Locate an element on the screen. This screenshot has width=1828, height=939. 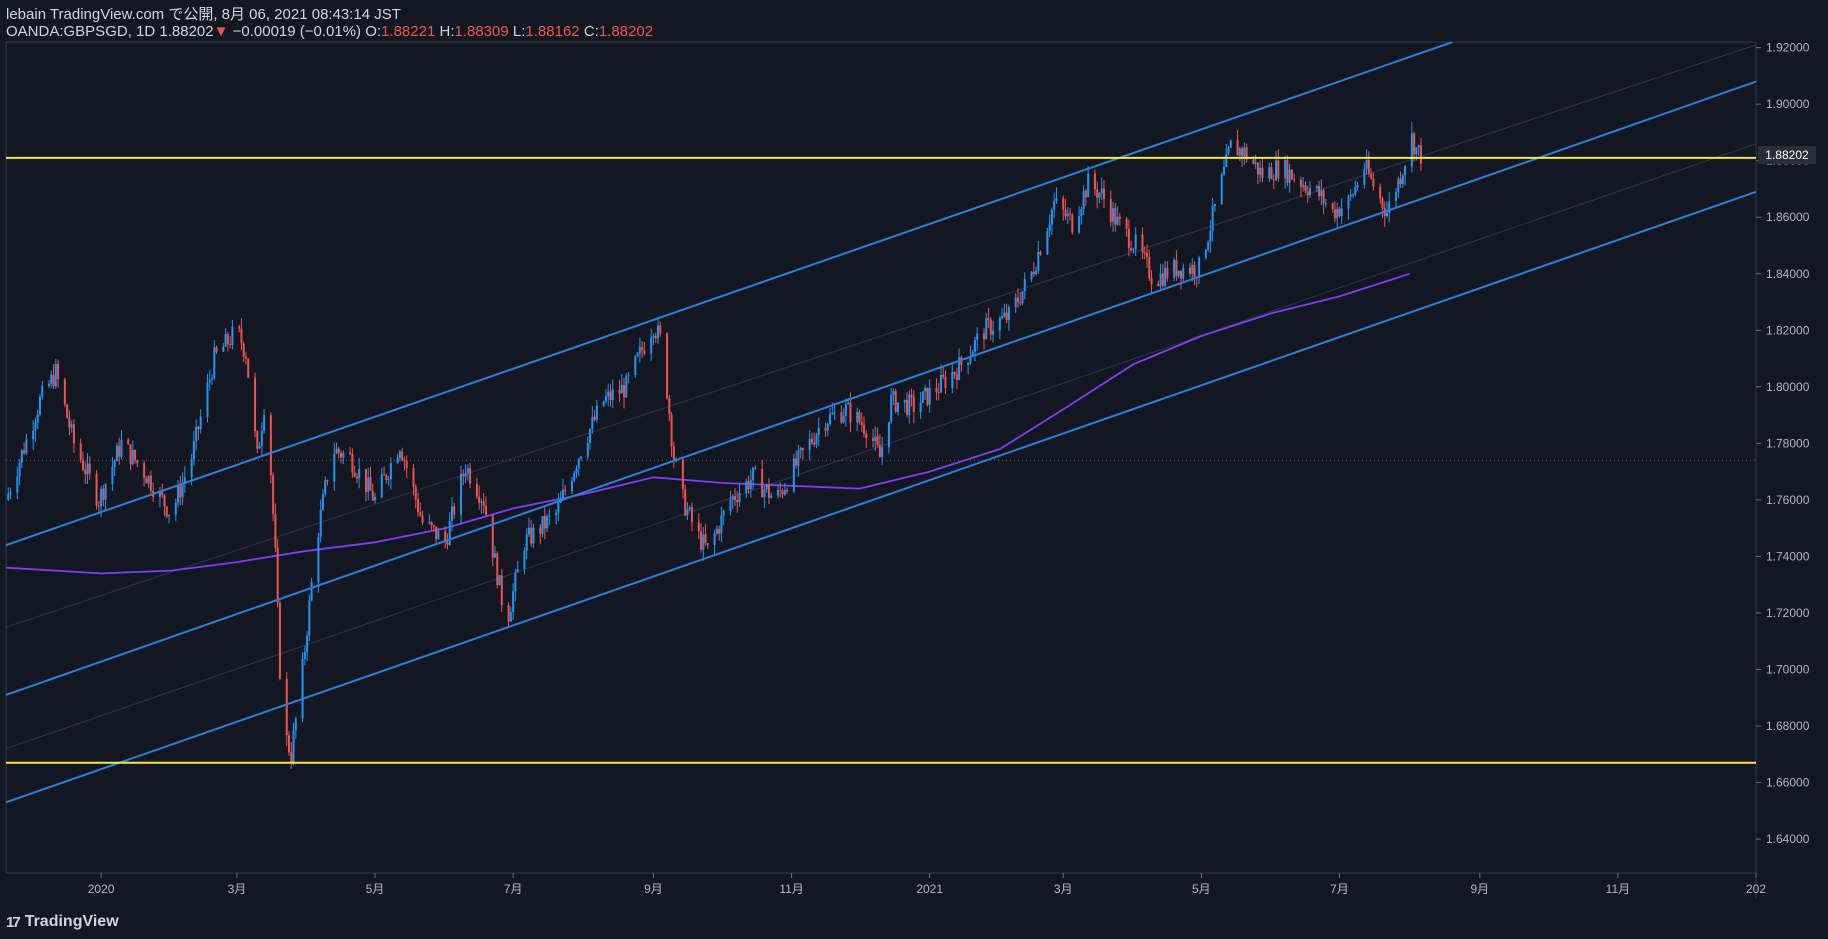
x-tick-label: 7月 is located at coordinates (513, 889).